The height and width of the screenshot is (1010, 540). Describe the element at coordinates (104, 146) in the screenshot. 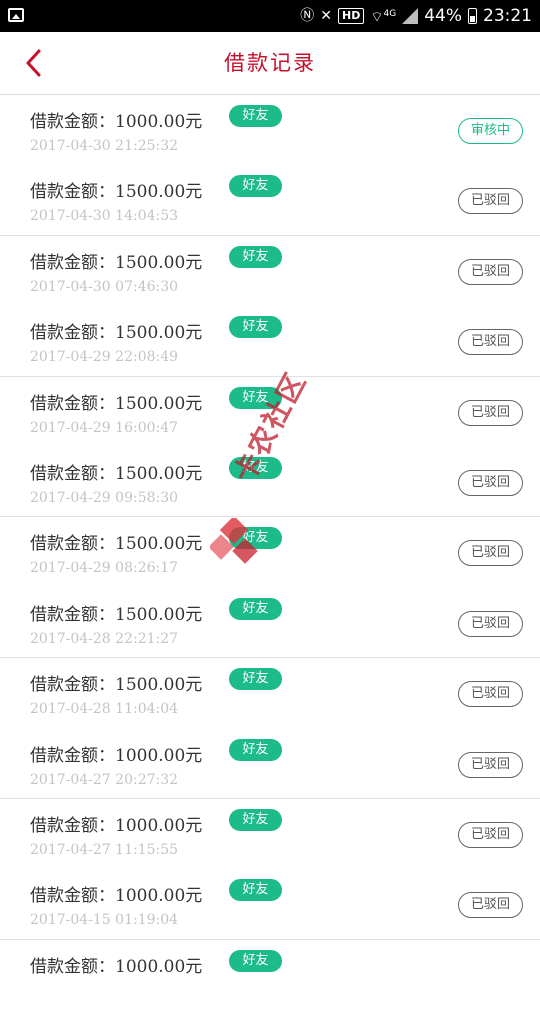

I see `record-time: 2017-04-30 21:25:32` at that location.